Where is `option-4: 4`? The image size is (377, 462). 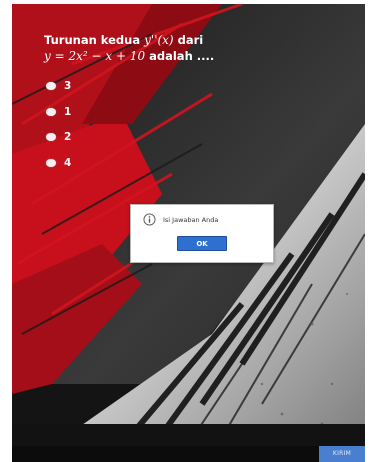
option-4: 4 is located at coordinates (58, 163).